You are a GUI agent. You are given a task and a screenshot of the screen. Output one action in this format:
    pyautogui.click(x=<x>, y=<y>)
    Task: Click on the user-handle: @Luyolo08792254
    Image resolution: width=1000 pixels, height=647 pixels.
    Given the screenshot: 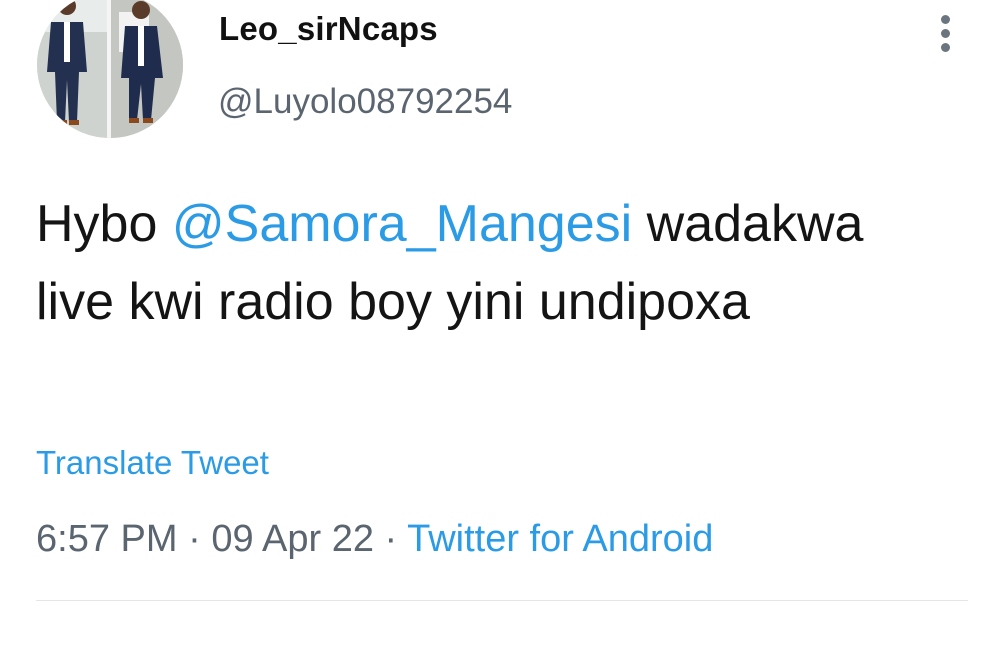 What is the action you would take?
    pyautogui.click(x=365, y=102)
    